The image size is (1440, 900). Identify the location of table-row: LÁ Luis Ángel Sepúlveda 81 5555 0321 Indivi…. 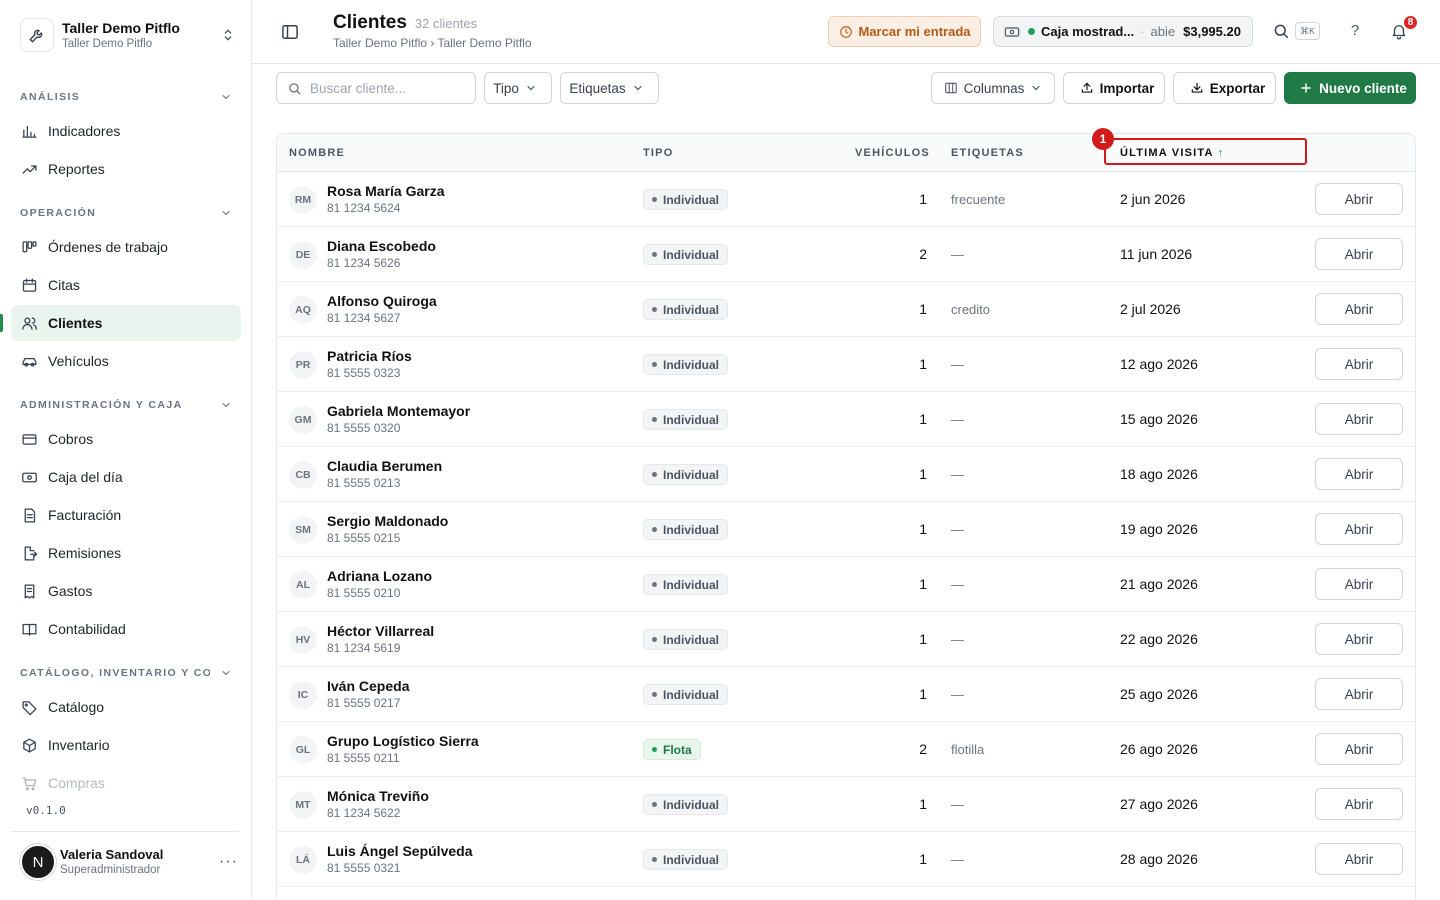
(846, 859).